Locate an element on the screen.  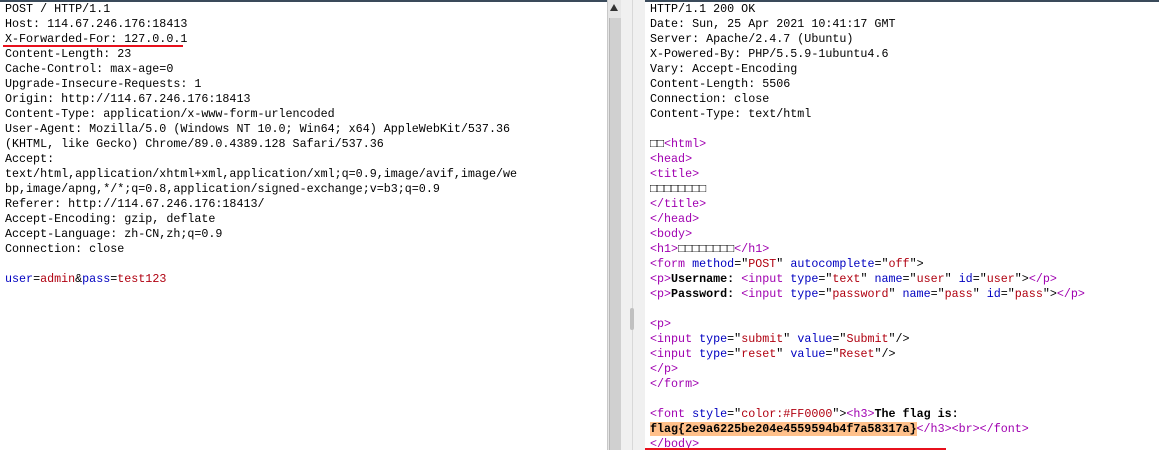
request-scrollbar is located at coordinates (614, 225).